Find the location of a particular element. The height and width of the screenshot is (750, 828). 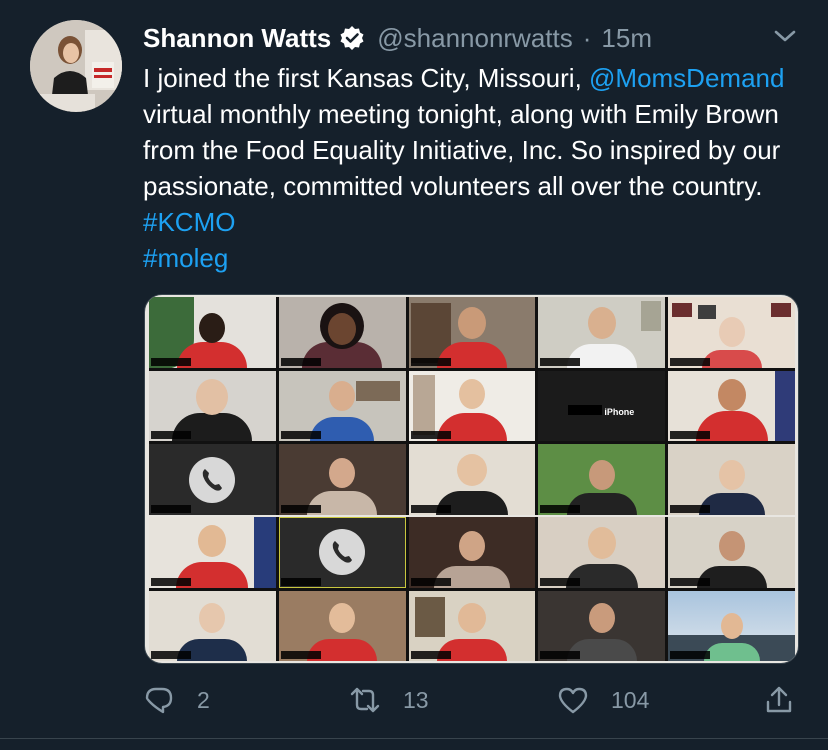

reply-icon is located at coordinates (159, 700).